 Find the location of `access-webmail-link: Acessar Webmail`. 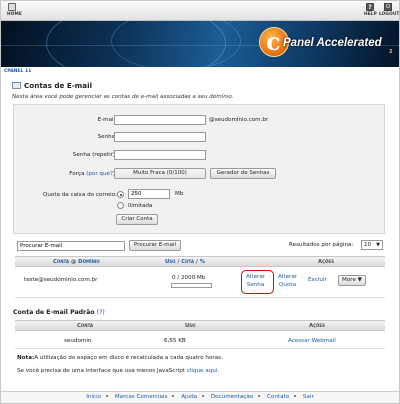

access-webmail-link: Acessar Webmail is located at coordinates (312, 341).